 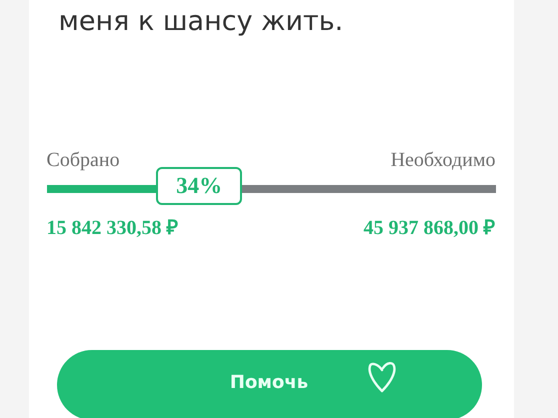 I want to click on help-button: Помочь, so click(x=269, y=384).